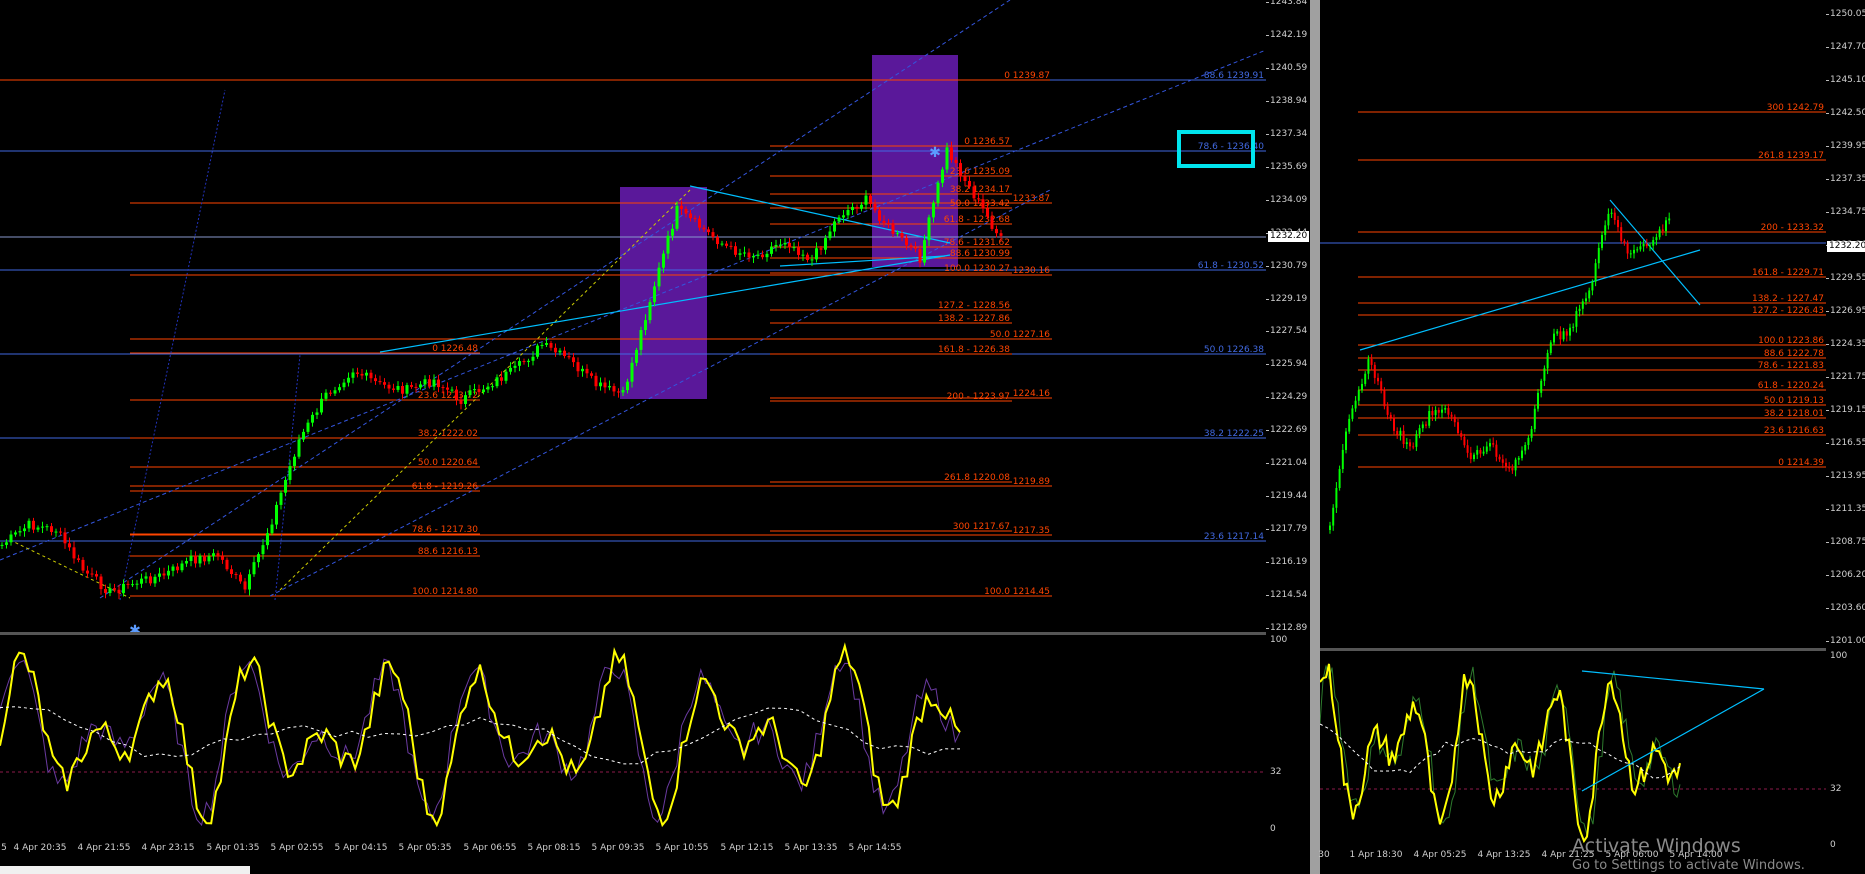 This screenshot has width=1865, height=874. Describe the element at coordinates (104, 848) in the screenshot. I see `time-tick-label: 4 Apr 21:55` at that location.